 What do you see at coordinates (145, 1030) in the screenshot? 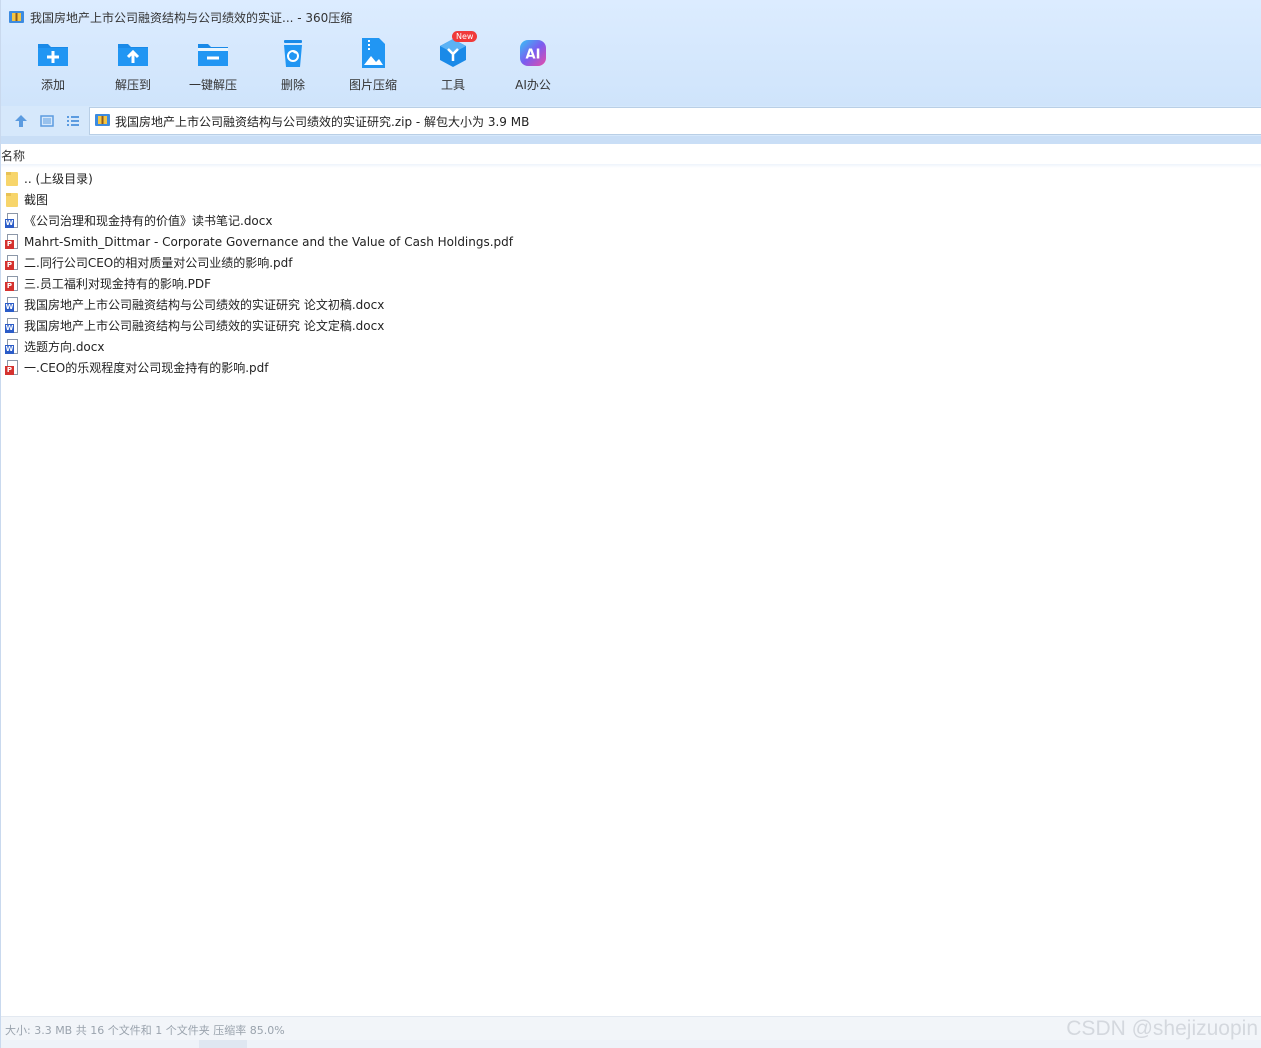
I see `status-text: 大小: 3.3 MB 共 16 个文件和 1 个文件夹 压缩率 85.0%` at bounding box center [145, 1030].